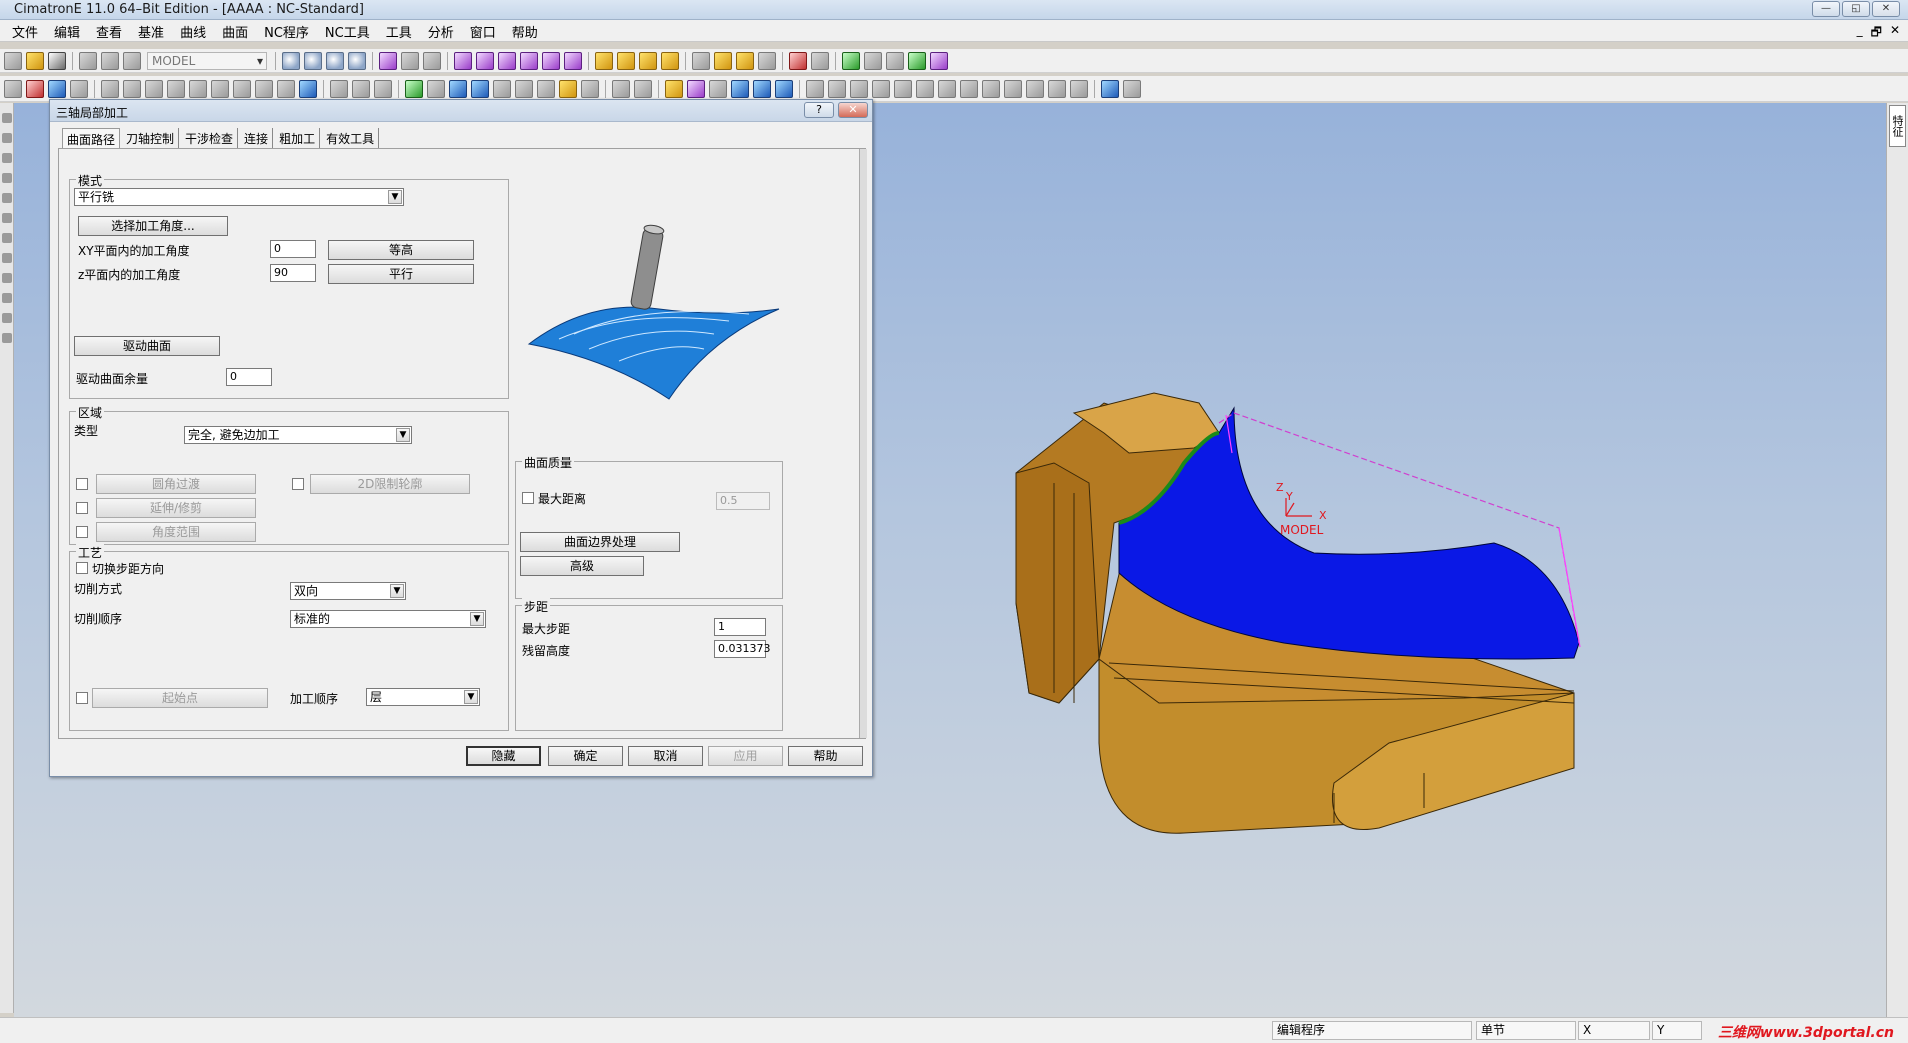 The height and width of the screenshot is (1043, 1908). Describe the element at coordinates (745, 756) in the screenshot. I see `apply-button: 应用` at that location.